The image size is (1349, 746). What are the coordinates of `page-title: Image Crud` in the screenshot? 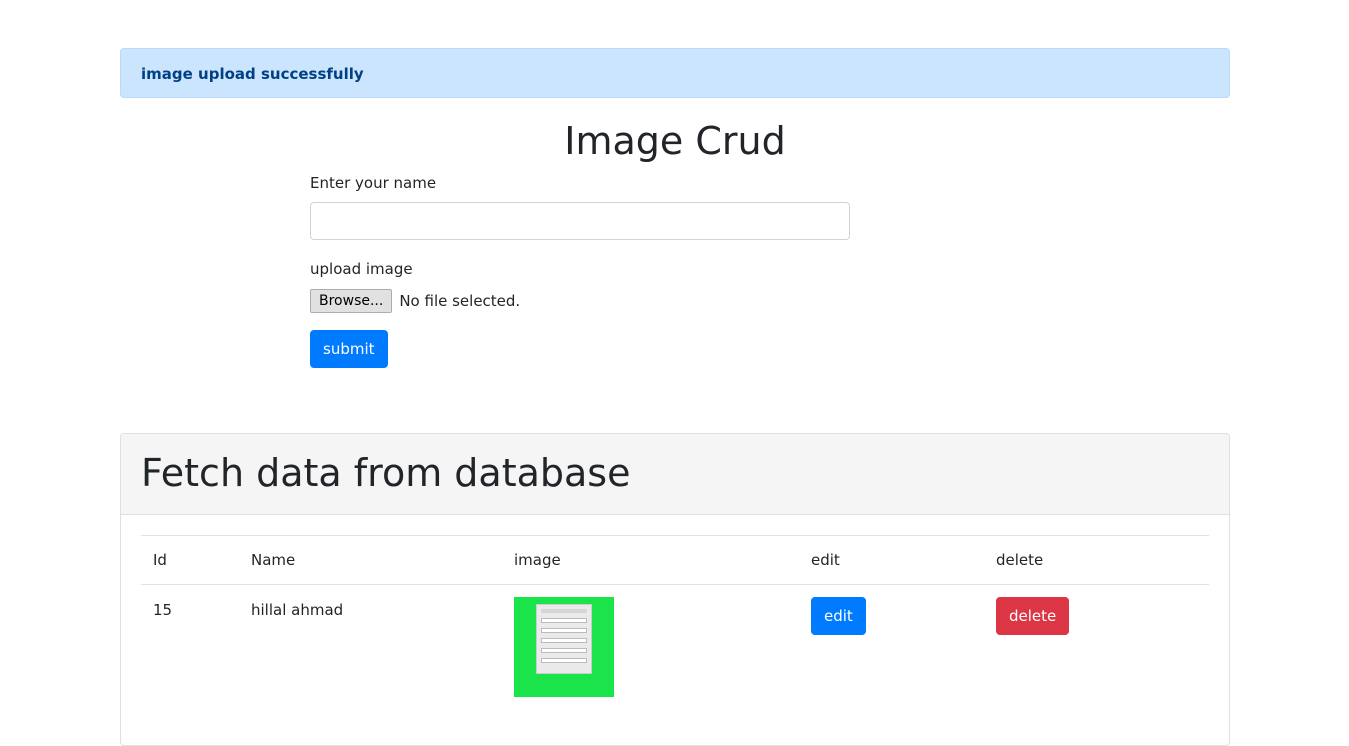 It's located at (675, 141).